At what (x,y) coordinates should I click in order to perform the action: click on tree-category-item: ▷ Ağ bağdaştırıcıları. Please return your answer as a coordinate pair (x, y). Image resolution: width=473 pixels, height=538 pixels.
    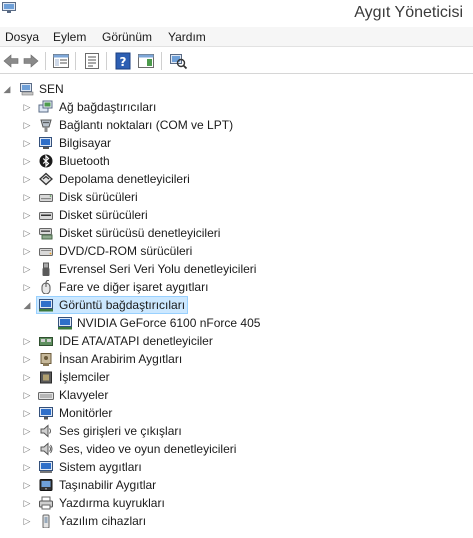
    Looking at the image, I should click on (236, 107).